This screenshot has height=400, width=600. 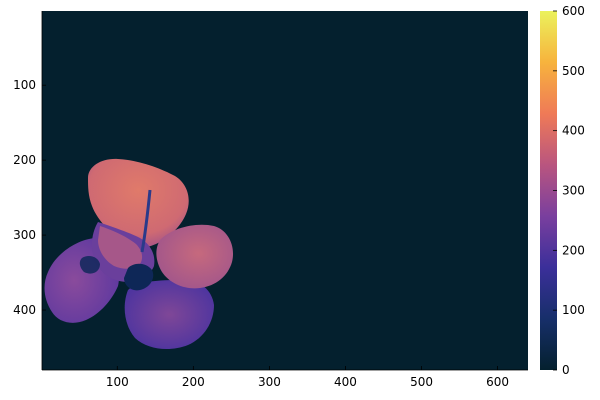 I want to click on colorbar-tick-label: 600, so click(x=573, y=11).